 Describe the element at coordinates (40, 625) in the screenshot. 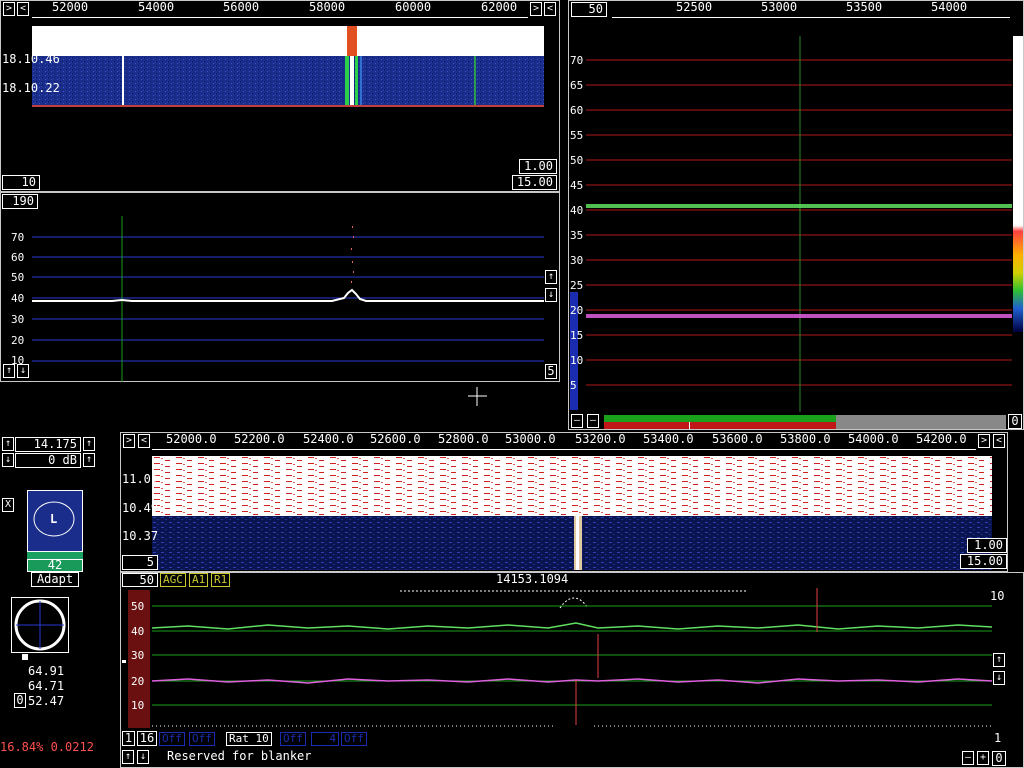

I see `phase-scope-circle-icon` at that location.